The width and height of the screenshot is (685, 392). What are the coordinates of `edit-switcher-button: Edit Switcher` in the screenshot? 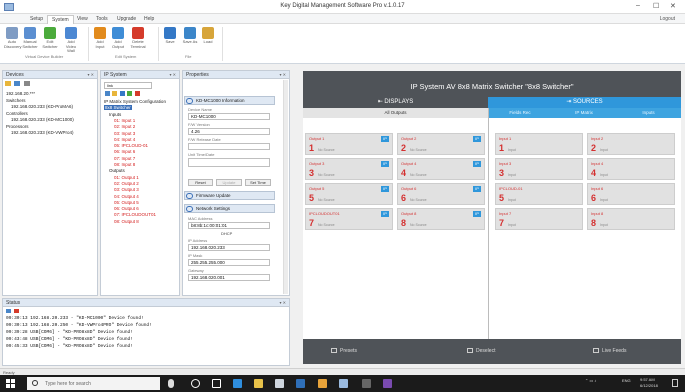 It's located at (50, 38).